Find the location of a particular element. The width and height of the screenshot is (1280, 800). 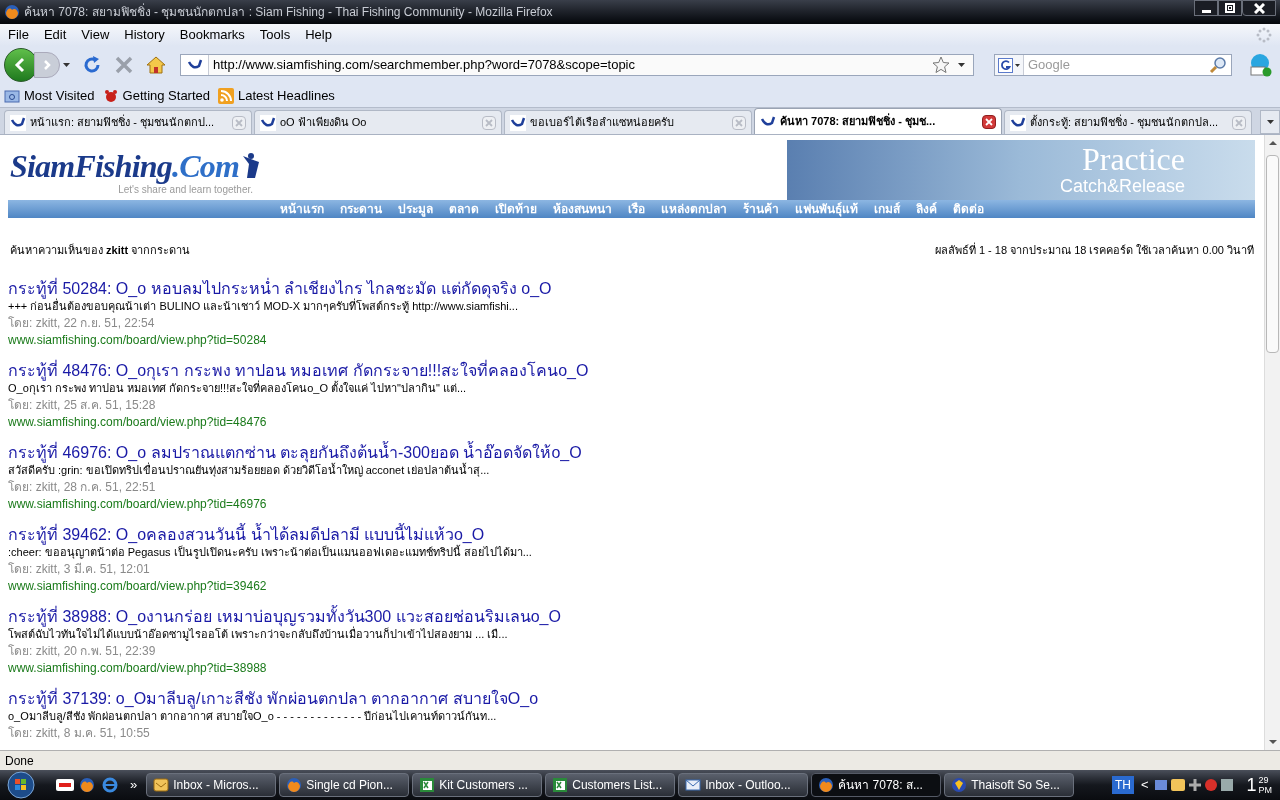

bookmark-link: Latest Headlines is located at coordinates (276, 95).